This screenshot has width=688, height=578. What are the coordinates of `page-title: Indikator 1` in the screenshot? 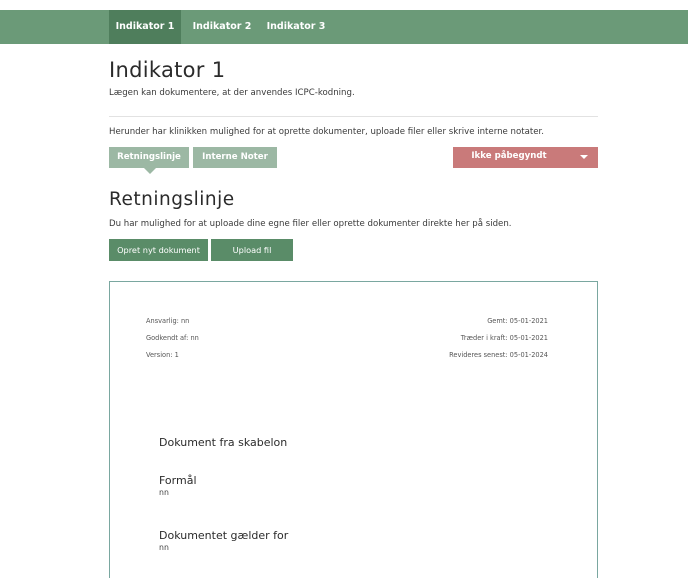 It's located at (167, 70).